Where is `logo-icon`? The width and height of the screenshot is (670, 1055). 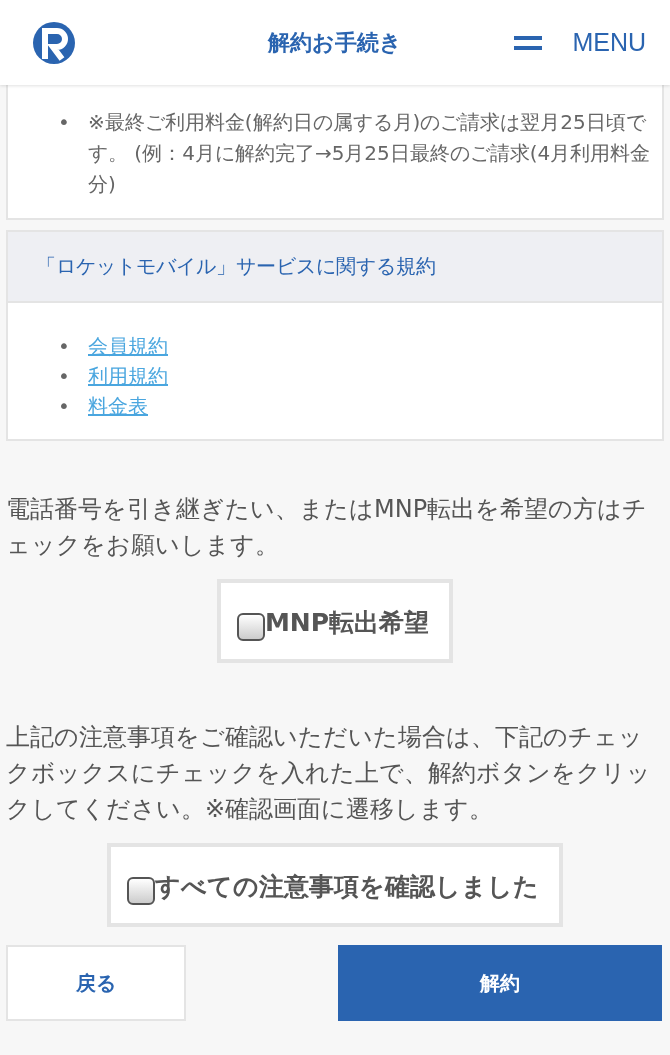
logo-icon is located at coordinates (54, 42).